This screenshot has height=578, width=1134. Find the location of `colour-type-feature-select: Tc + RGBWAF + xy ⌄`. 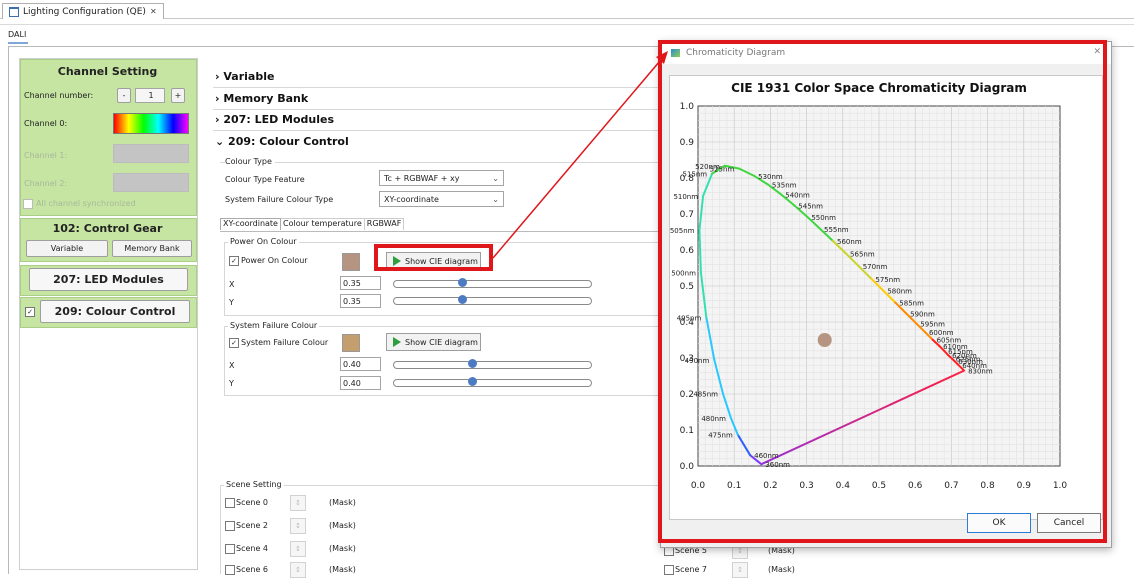

colour-type-feature-select: Tc + RGBWAF + xy ⌄ is located at coordinates (441, 178).